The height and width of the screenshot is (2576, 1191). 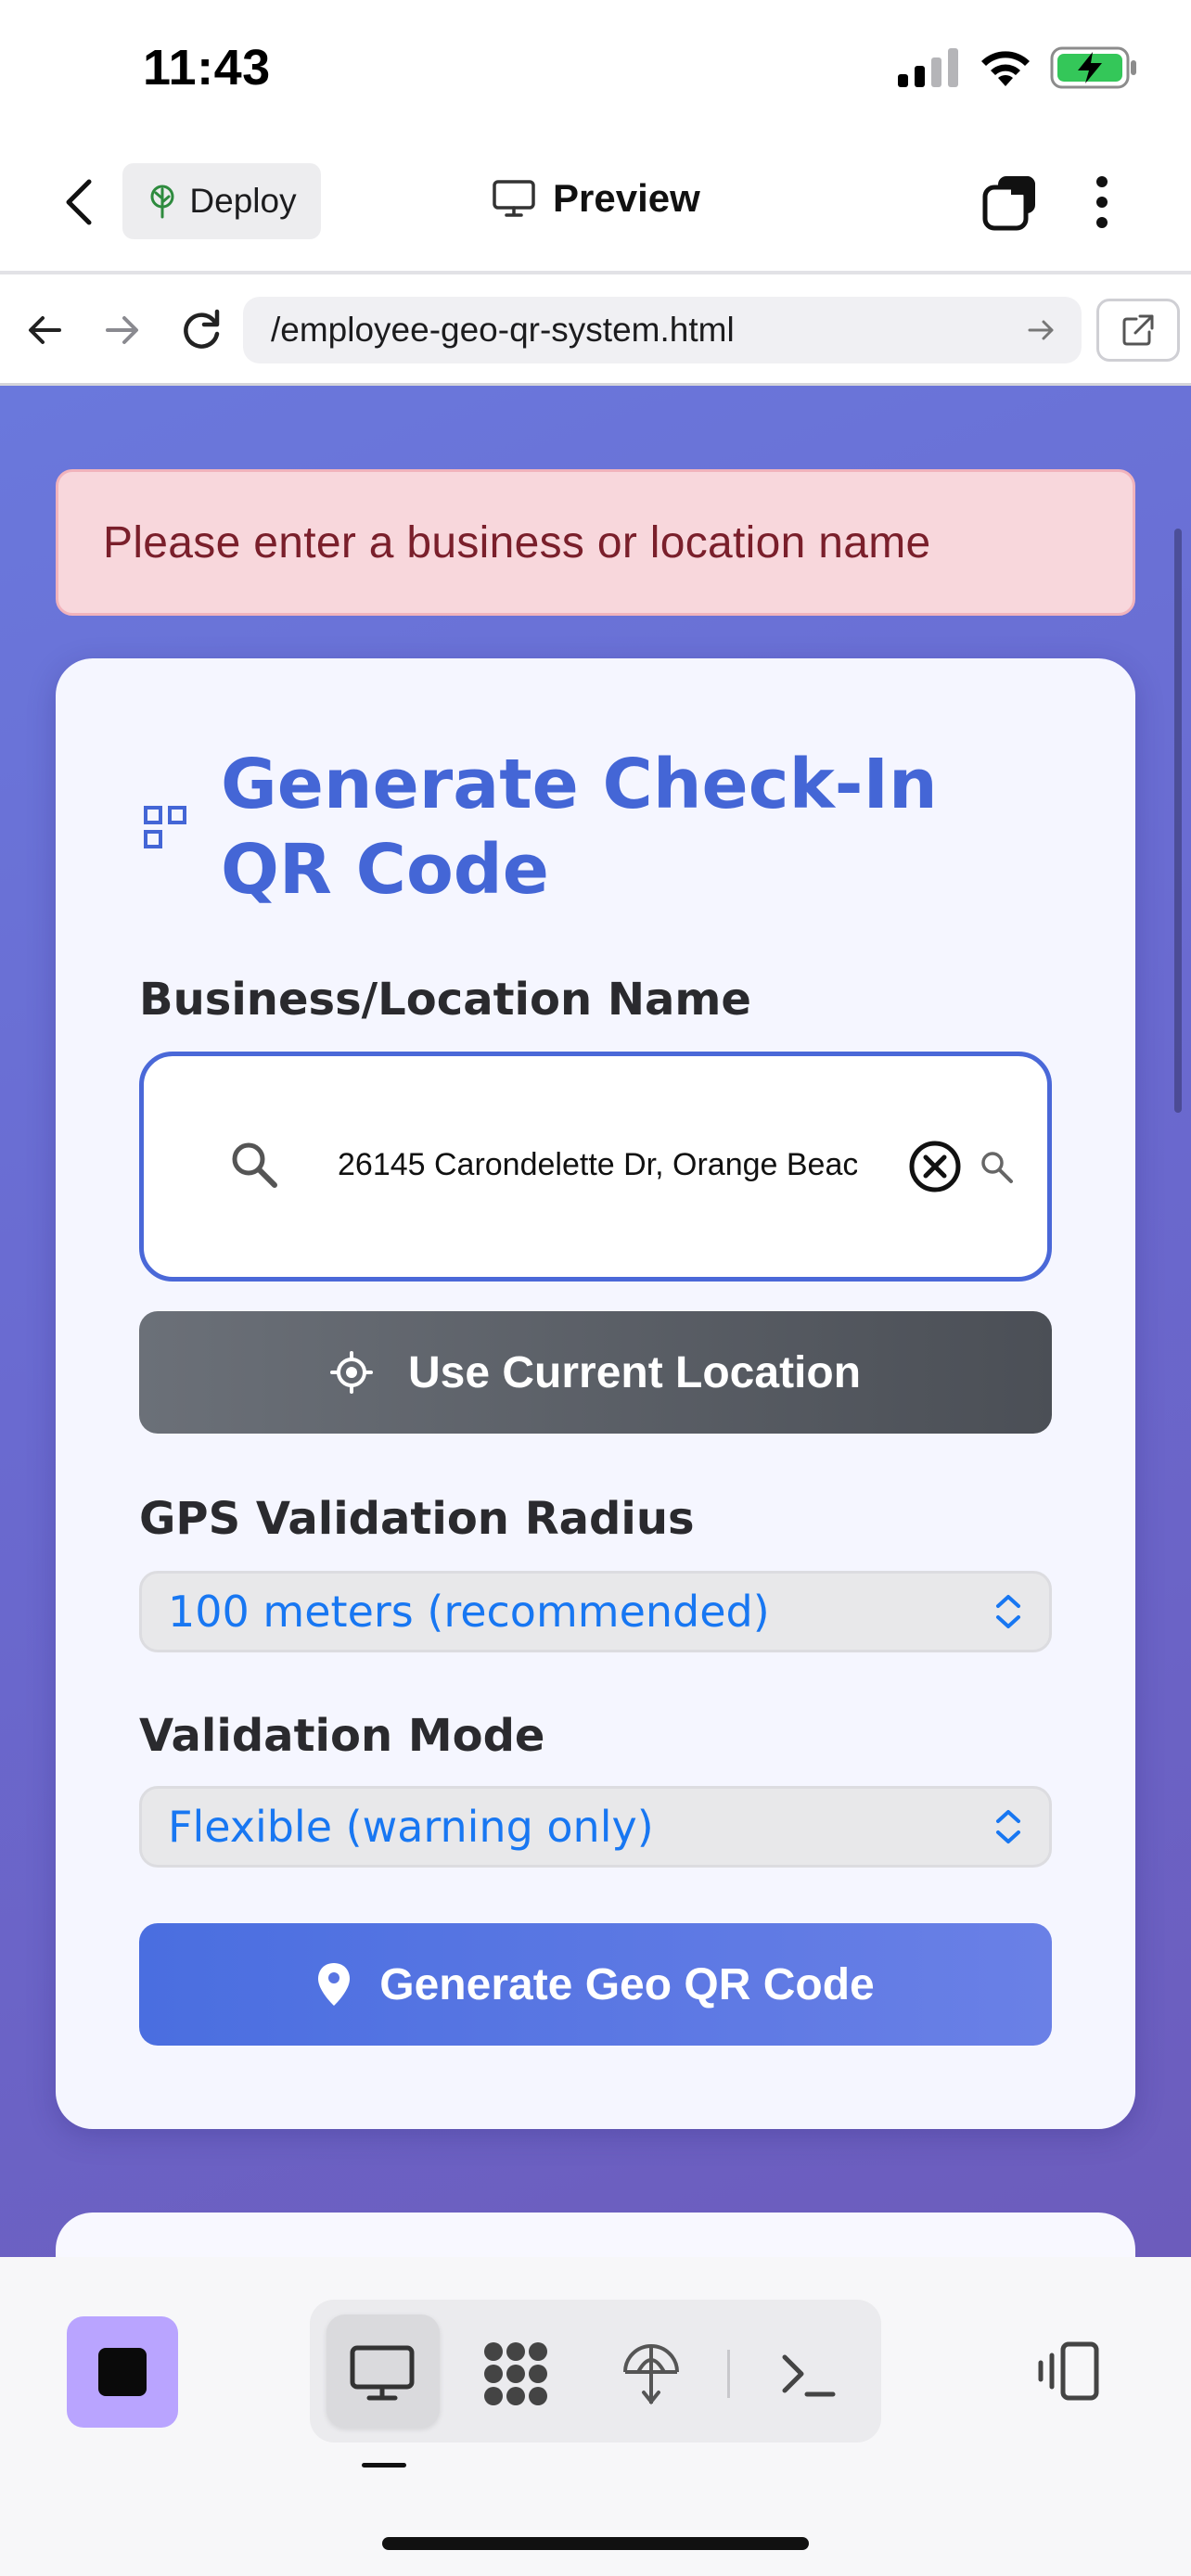 What do you see at coordinates (627, 1984) in the screenshot?
I see `generate-label: Generate Geo QR Code` at bounding box center [627, 1984].